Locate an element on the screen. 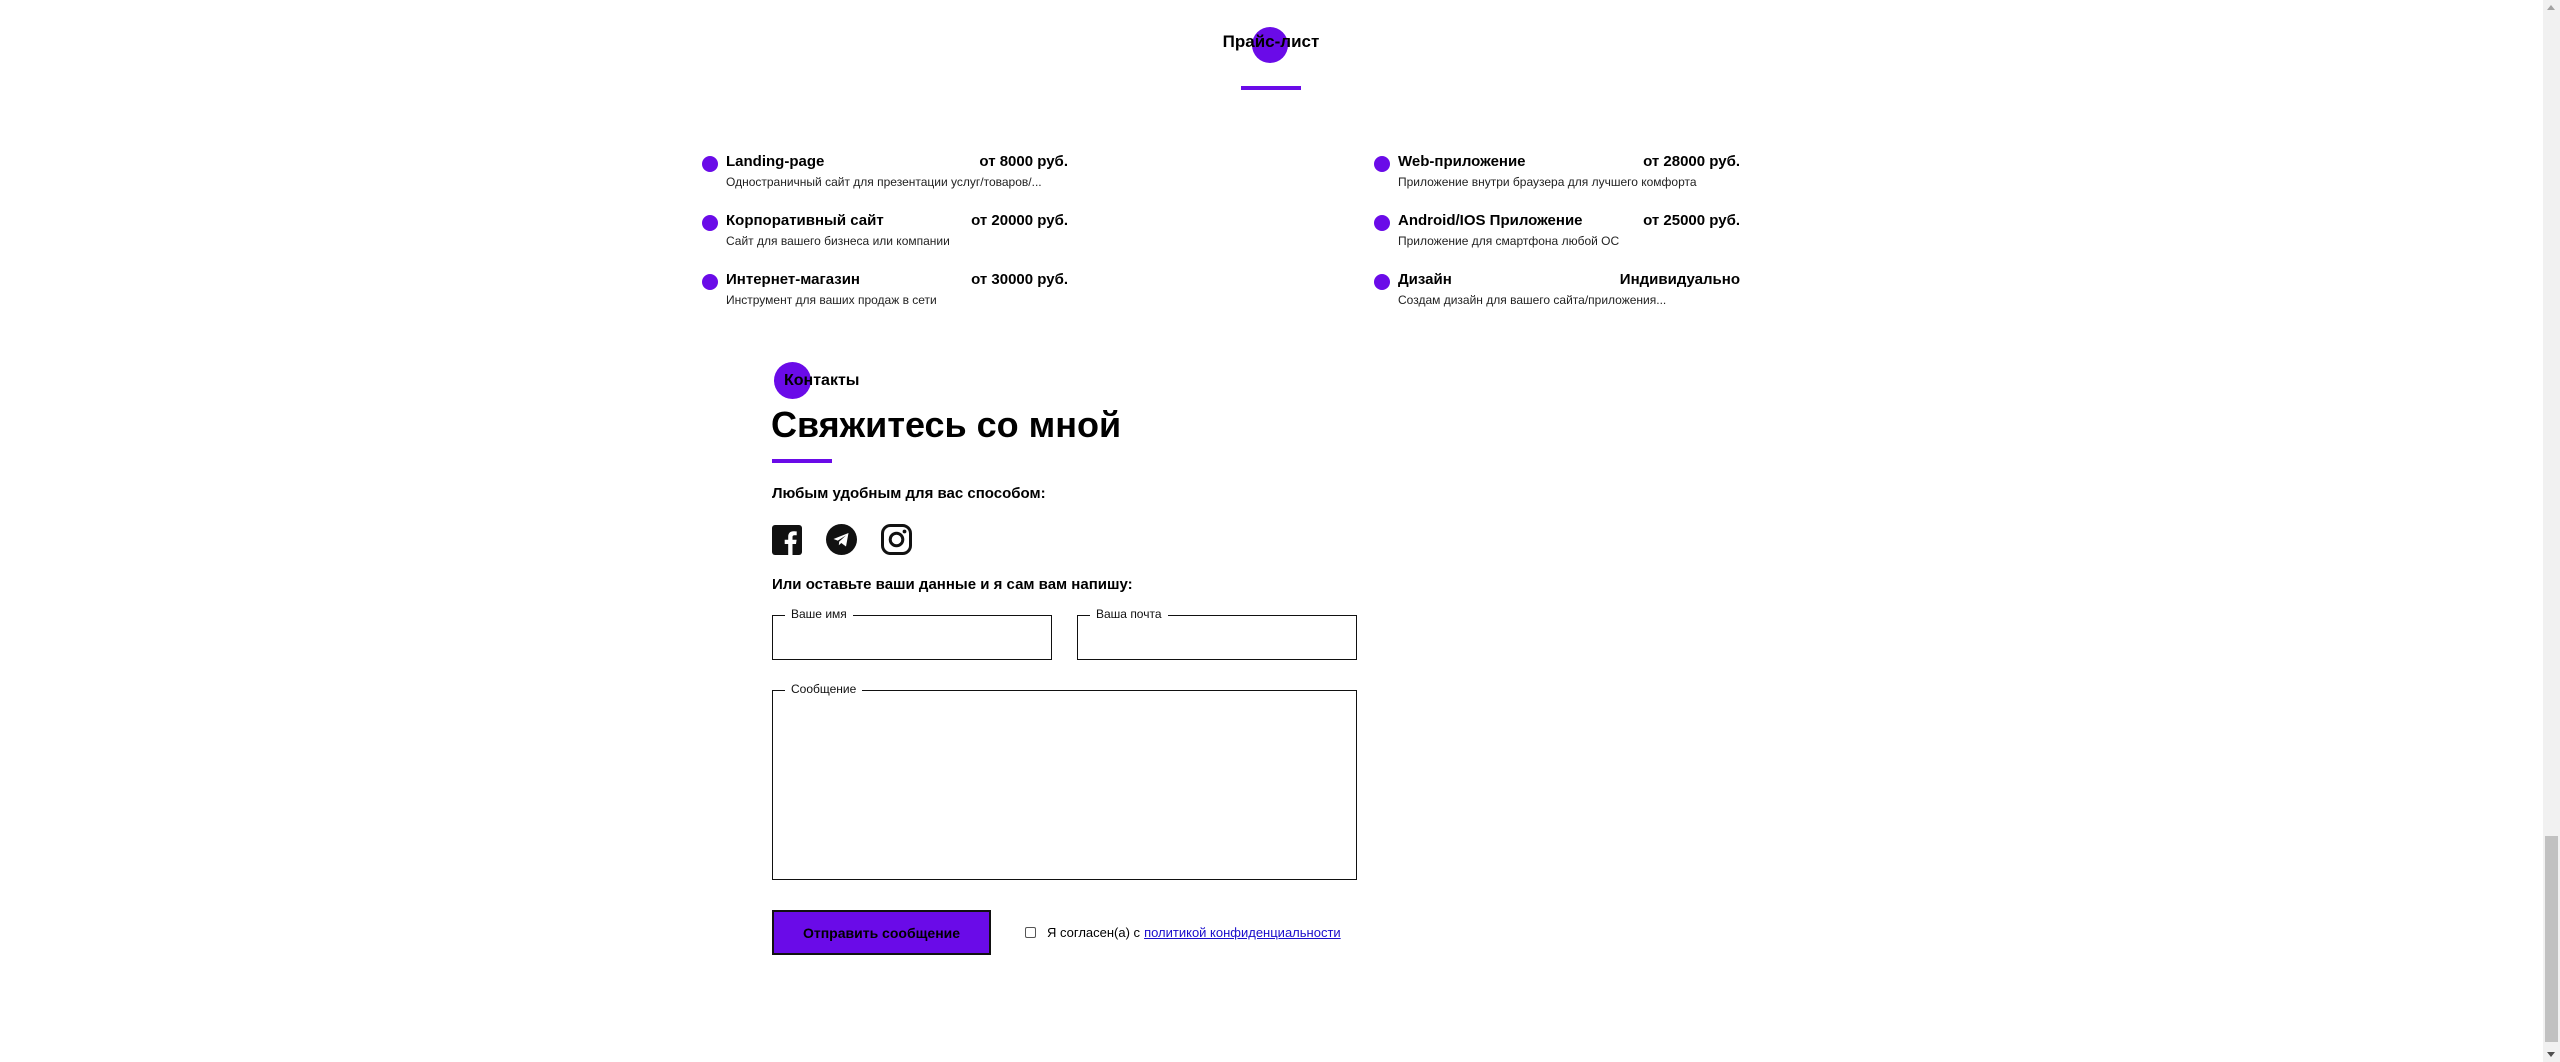 The height and width of the screenshot is (1062, 2560). price-item-name: Android/IOS Приложение is located at coordinates (1490, 220).